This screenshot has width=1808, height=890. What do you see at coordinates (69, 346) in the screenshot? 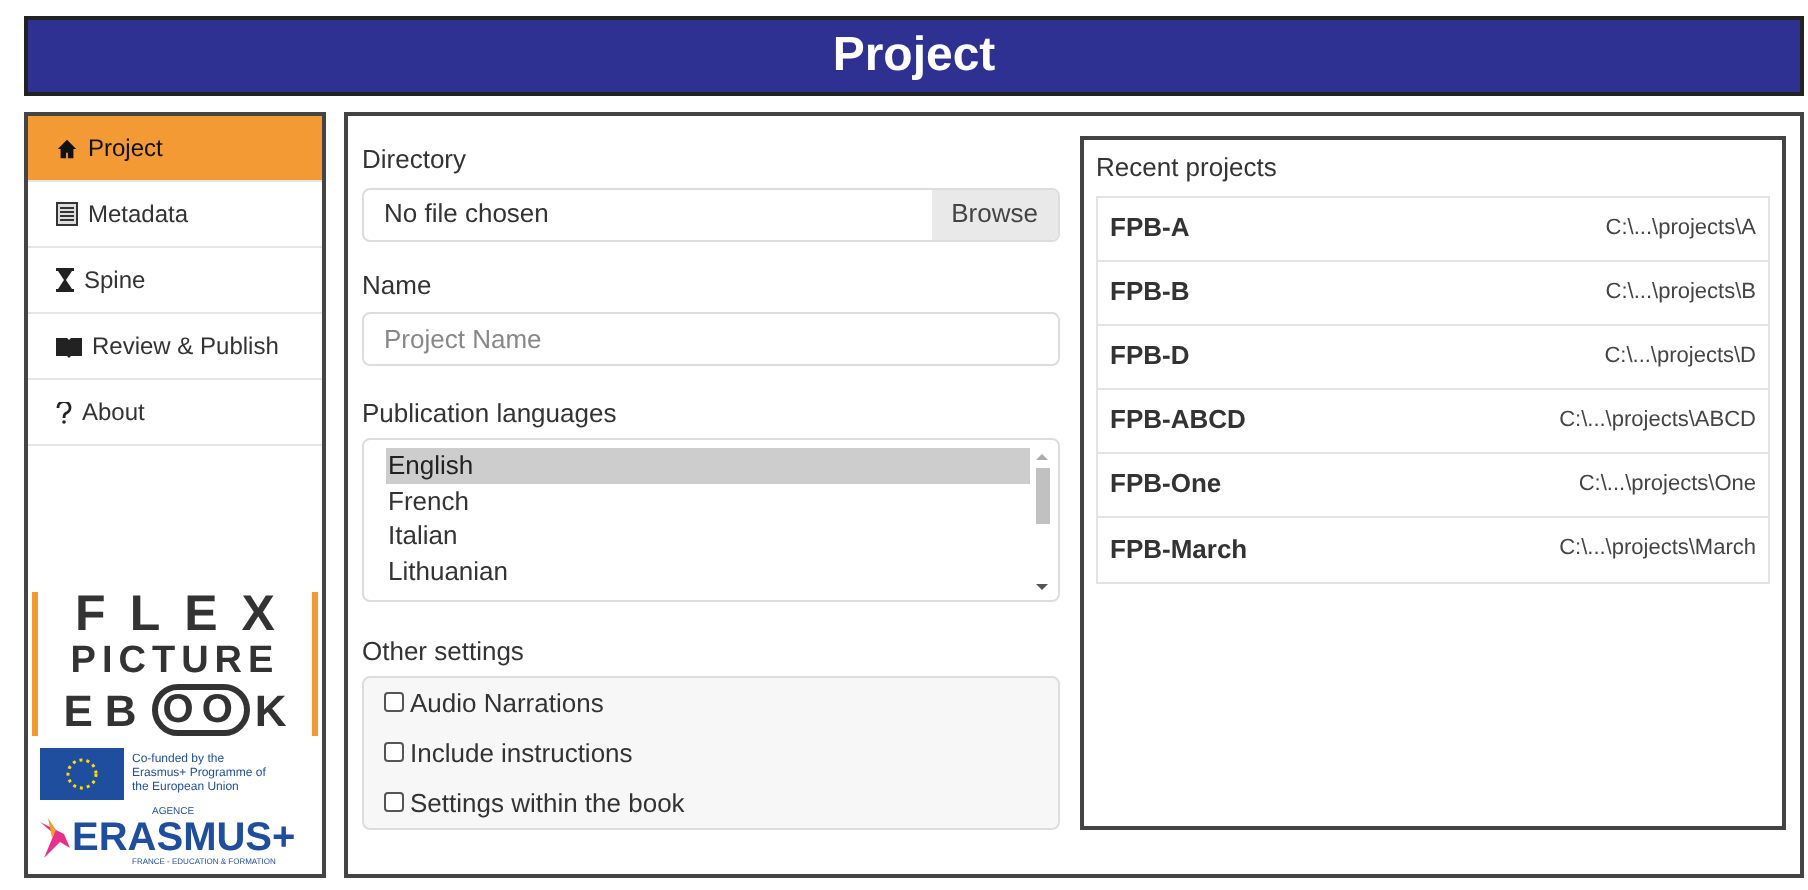
I see `open-book-icon` at bounding box center [69, 346].